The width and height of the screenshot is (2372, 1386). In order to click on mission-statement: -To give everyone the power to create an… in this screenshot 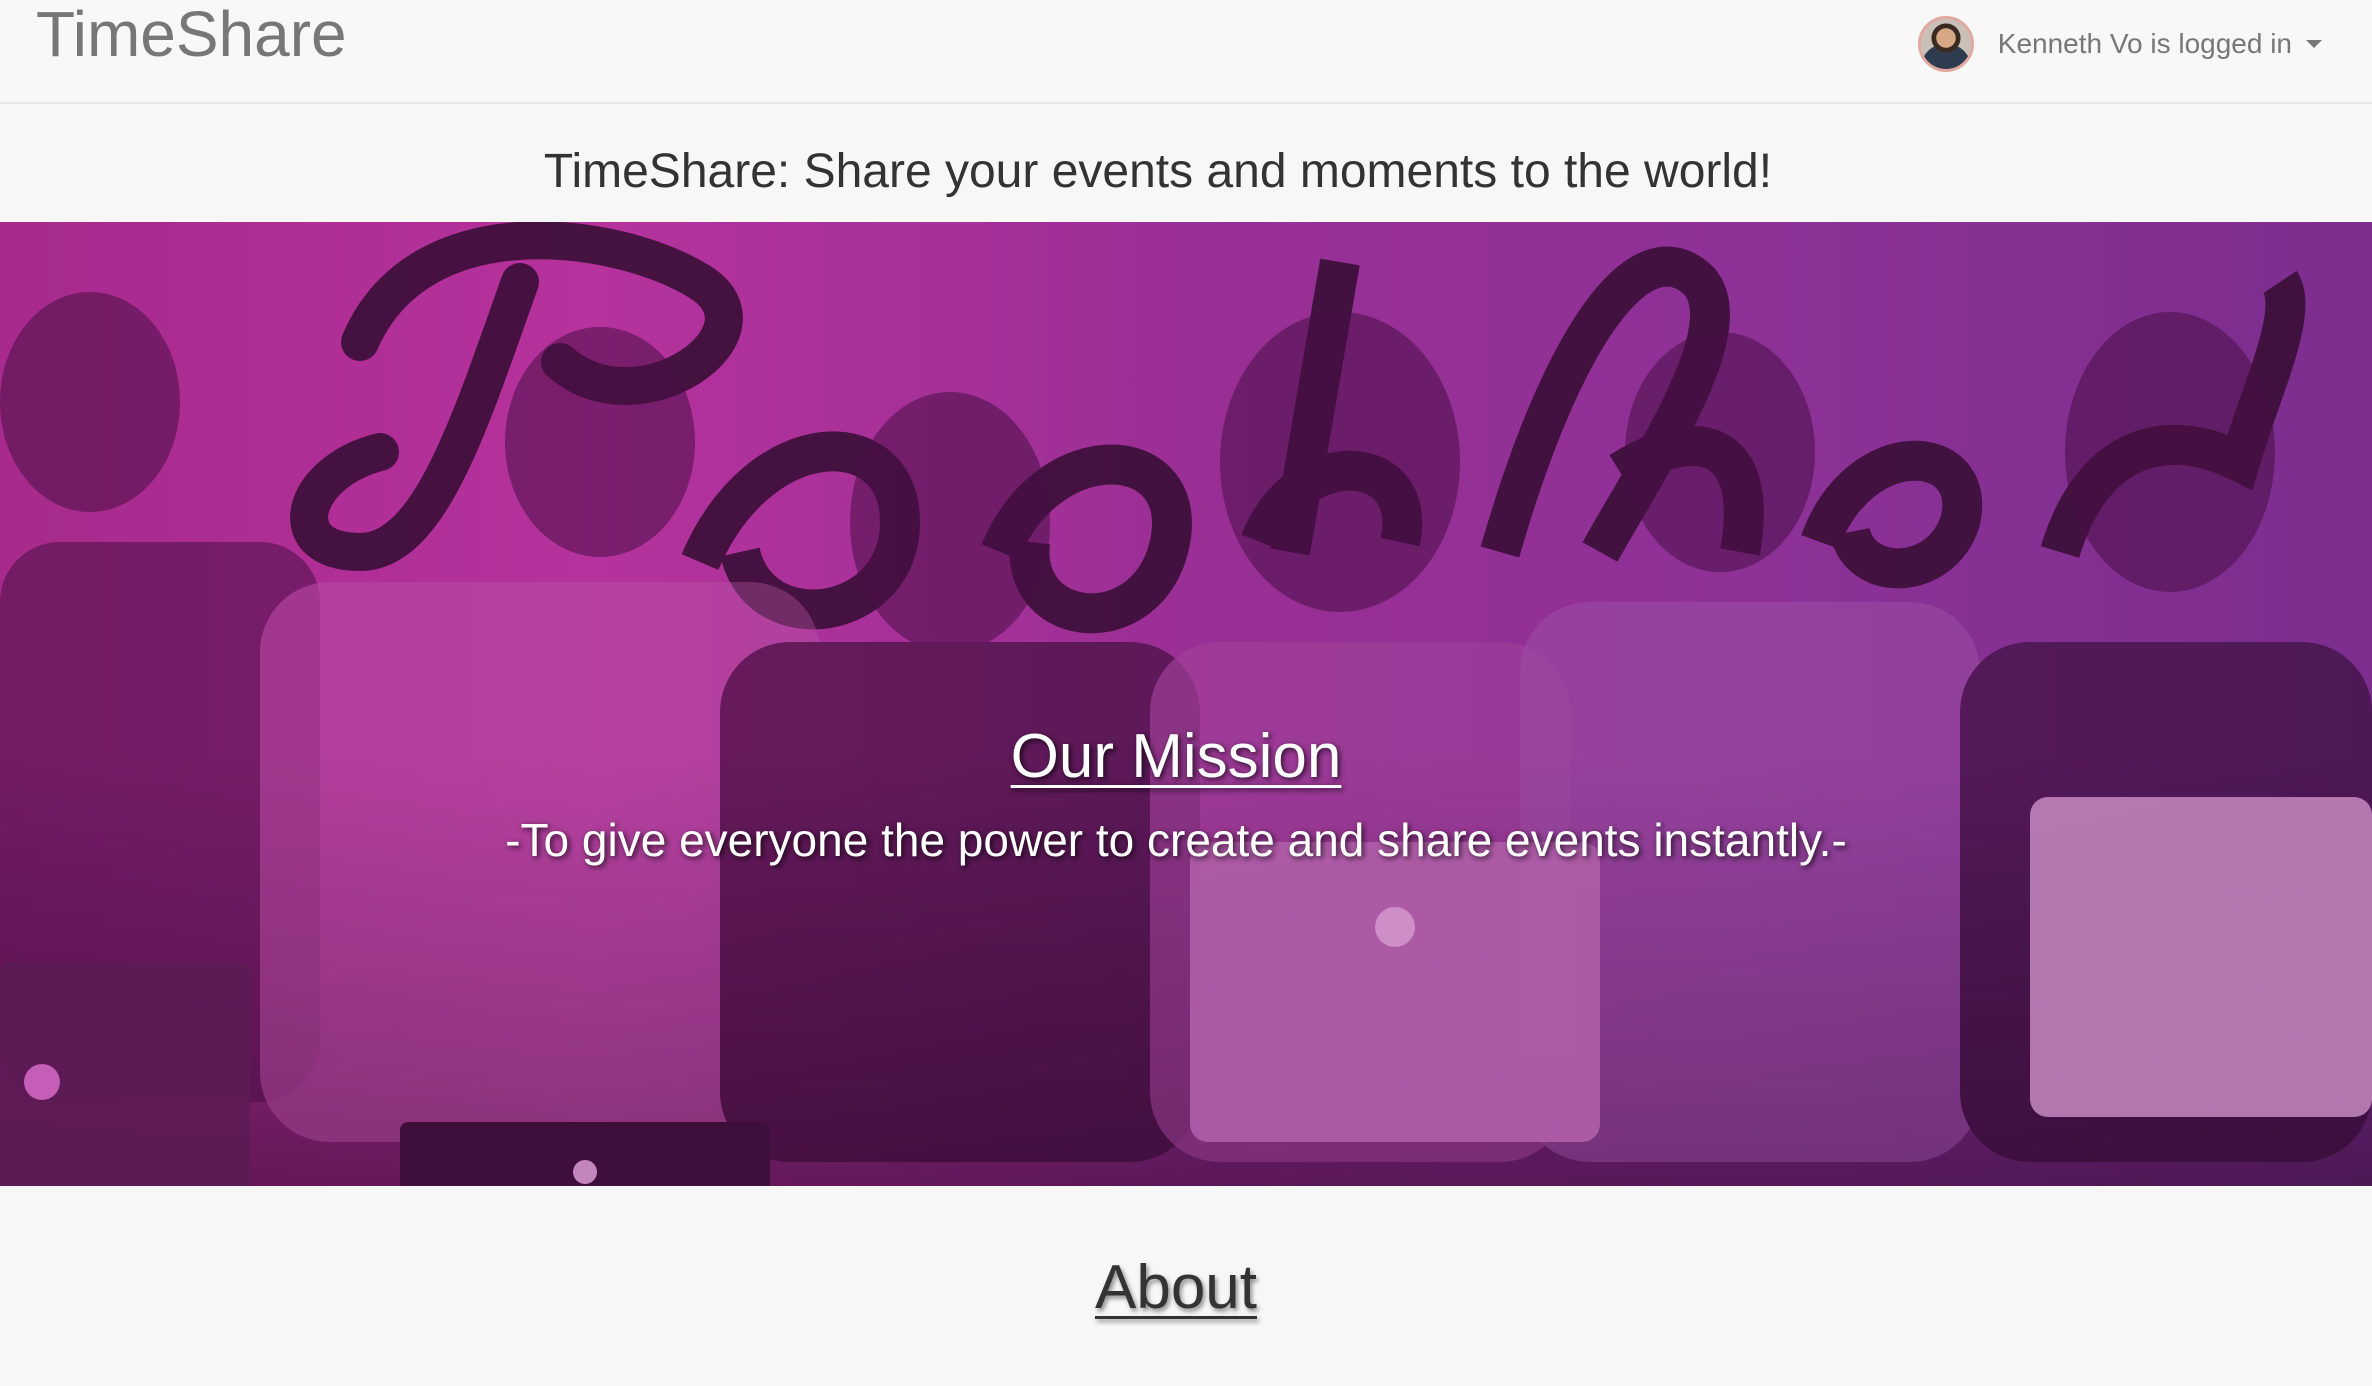, I will do `click(1176, 840)`.